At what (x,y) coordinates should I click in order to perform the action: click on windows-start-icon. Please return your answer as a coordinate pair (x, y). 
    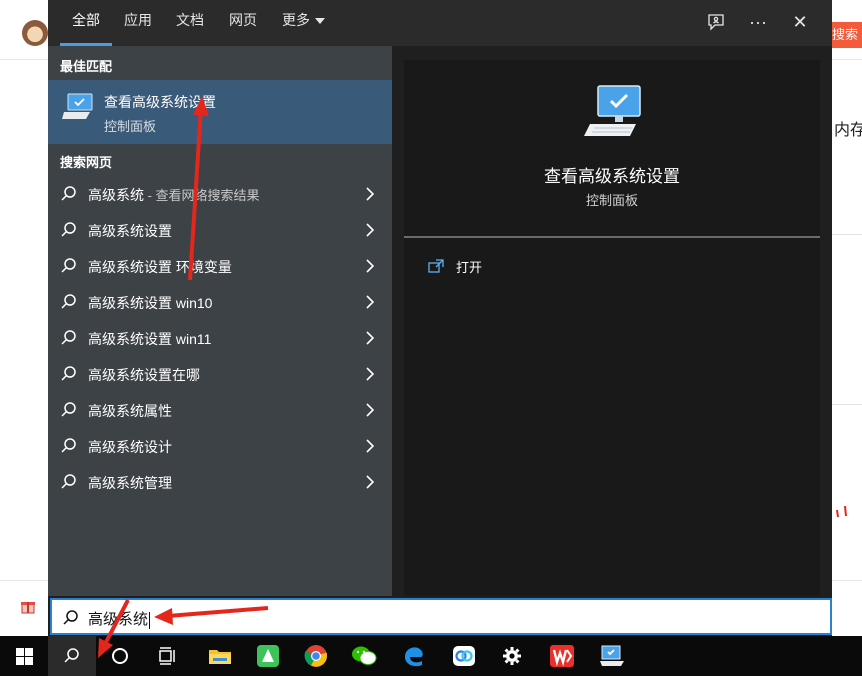
    Looking at the image, I should click on (24, 656).